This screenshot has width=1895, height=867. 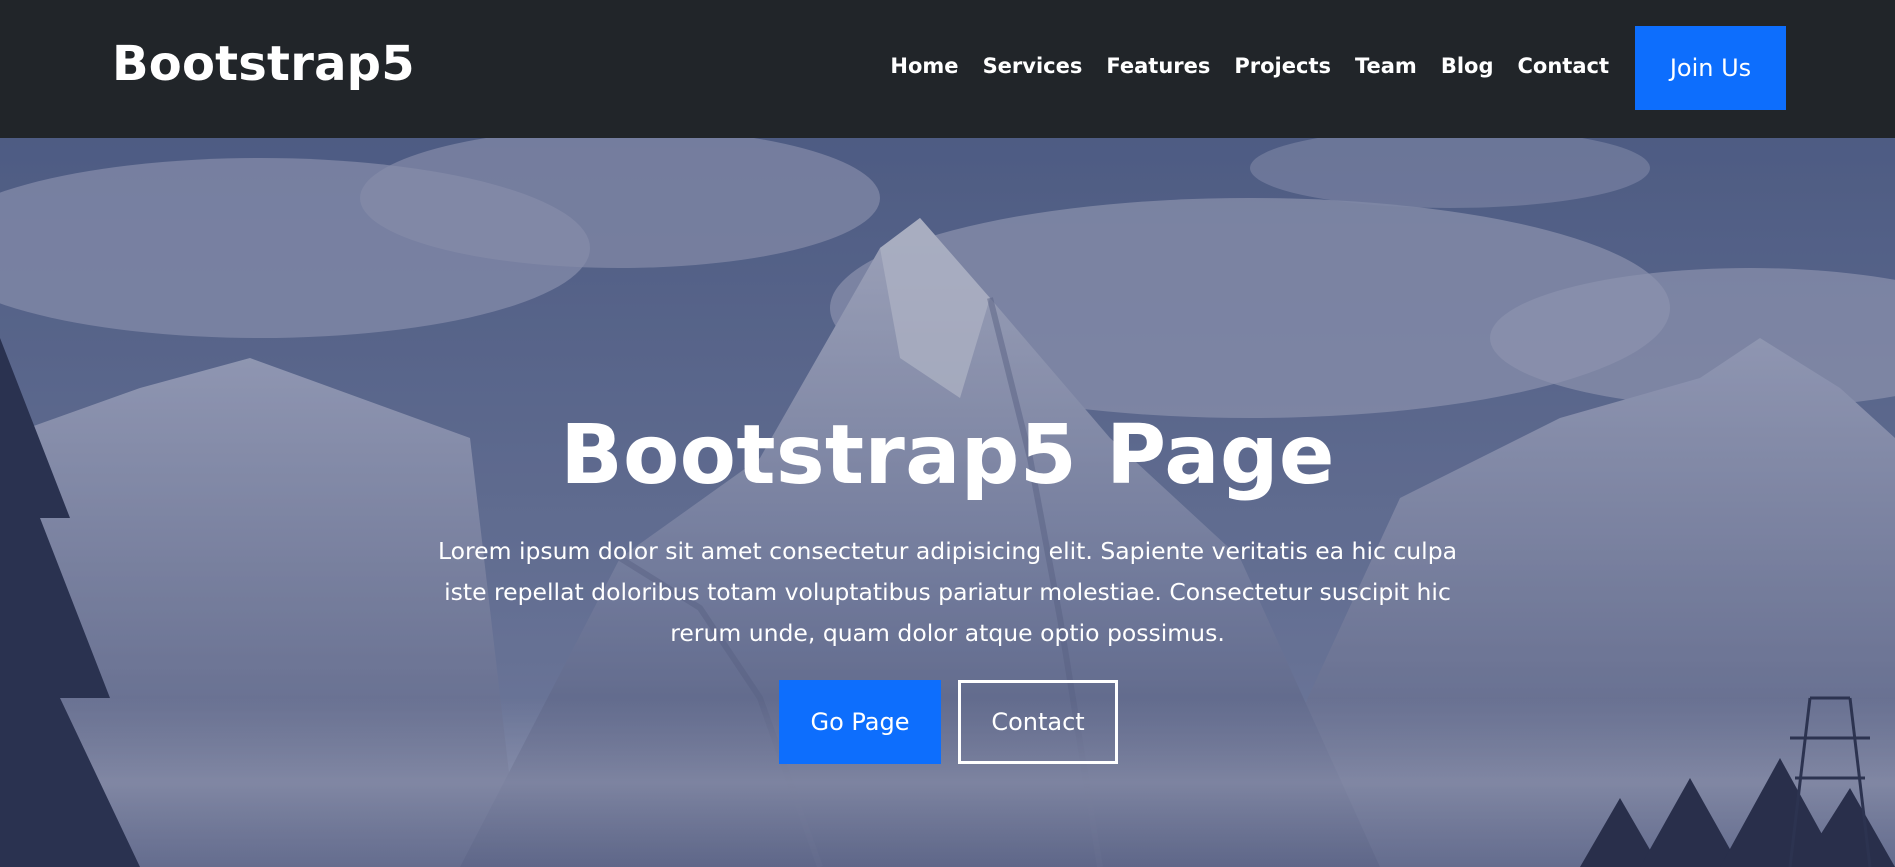 I want to click on hero-title: Bootstrap5 Page, so click(x=947, y=455).